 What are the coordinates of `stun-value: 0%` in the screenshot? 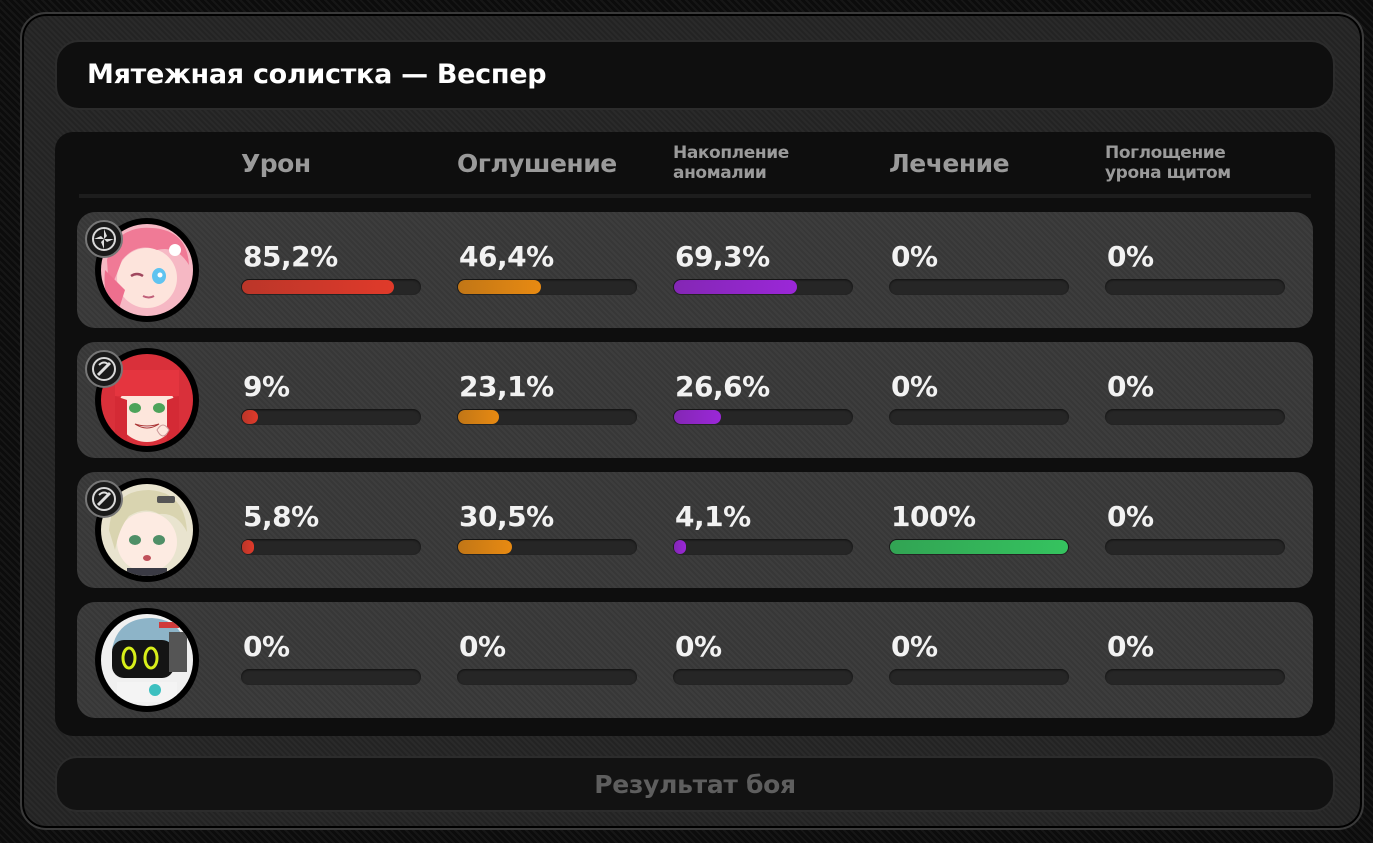 It's located at (482, 646).